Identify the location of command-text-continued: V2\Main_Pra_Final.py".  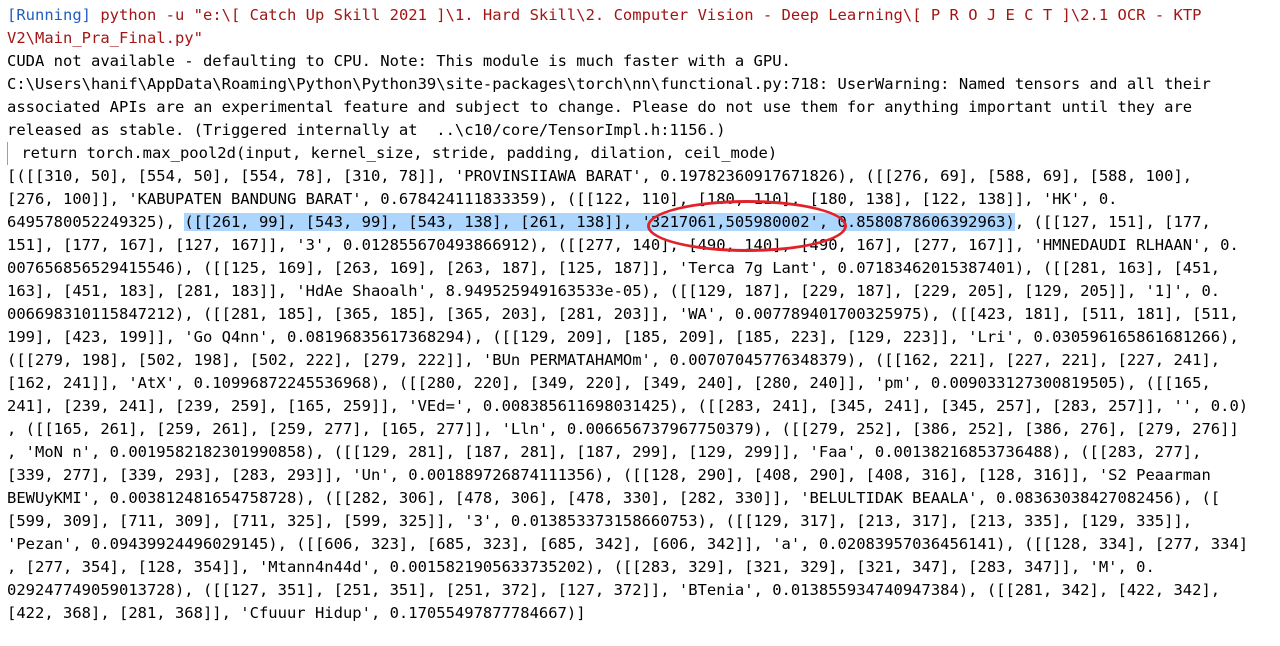
(105, 38).